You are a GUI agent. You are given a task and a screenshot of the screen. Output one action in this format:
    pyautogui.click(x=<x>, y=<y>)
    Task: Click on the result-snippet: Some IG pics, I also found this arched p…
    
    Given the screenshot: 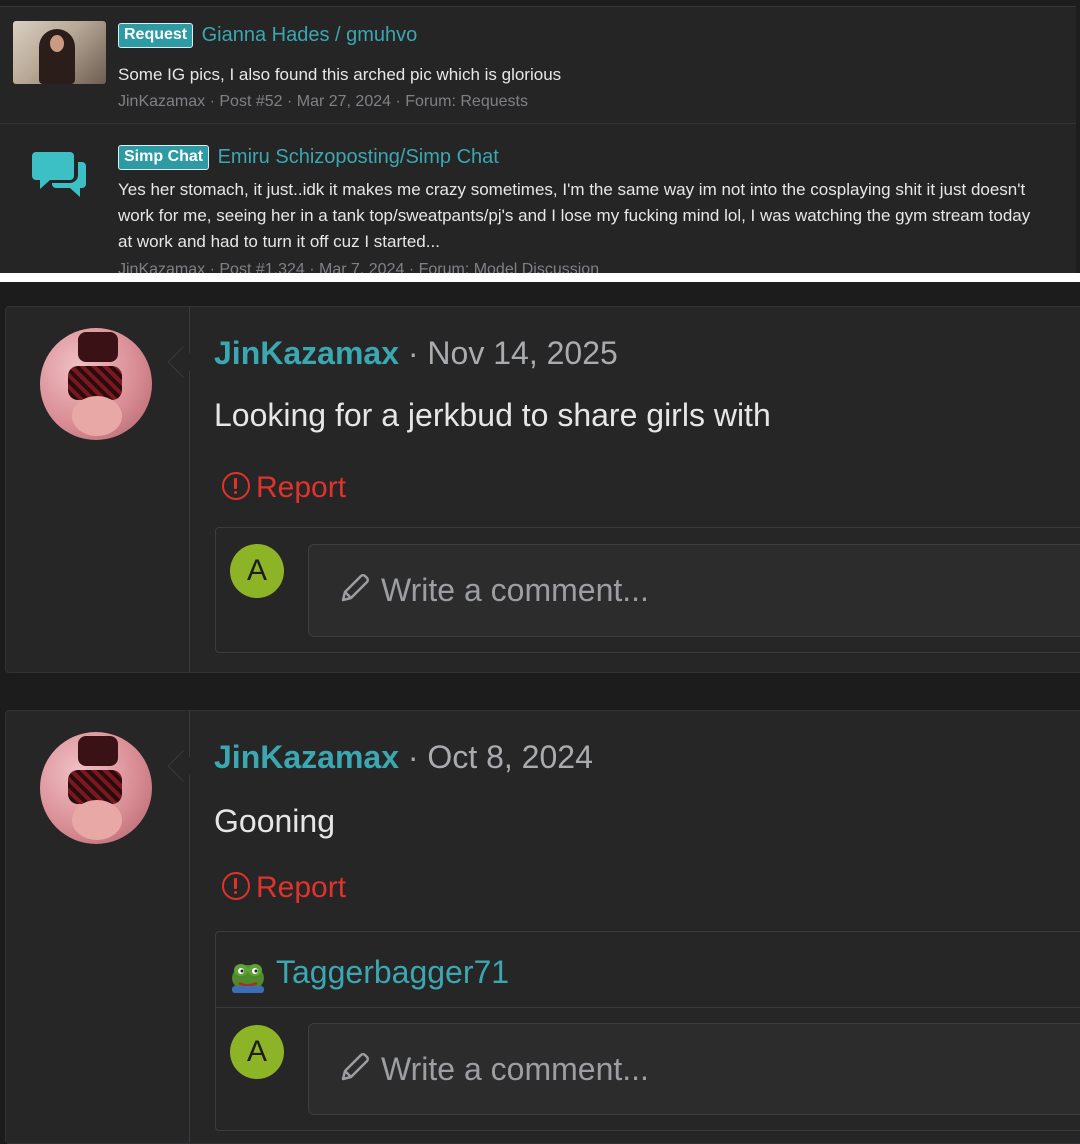 What is the action you would take?
    pyautogui.click(x=340, y=74)
    